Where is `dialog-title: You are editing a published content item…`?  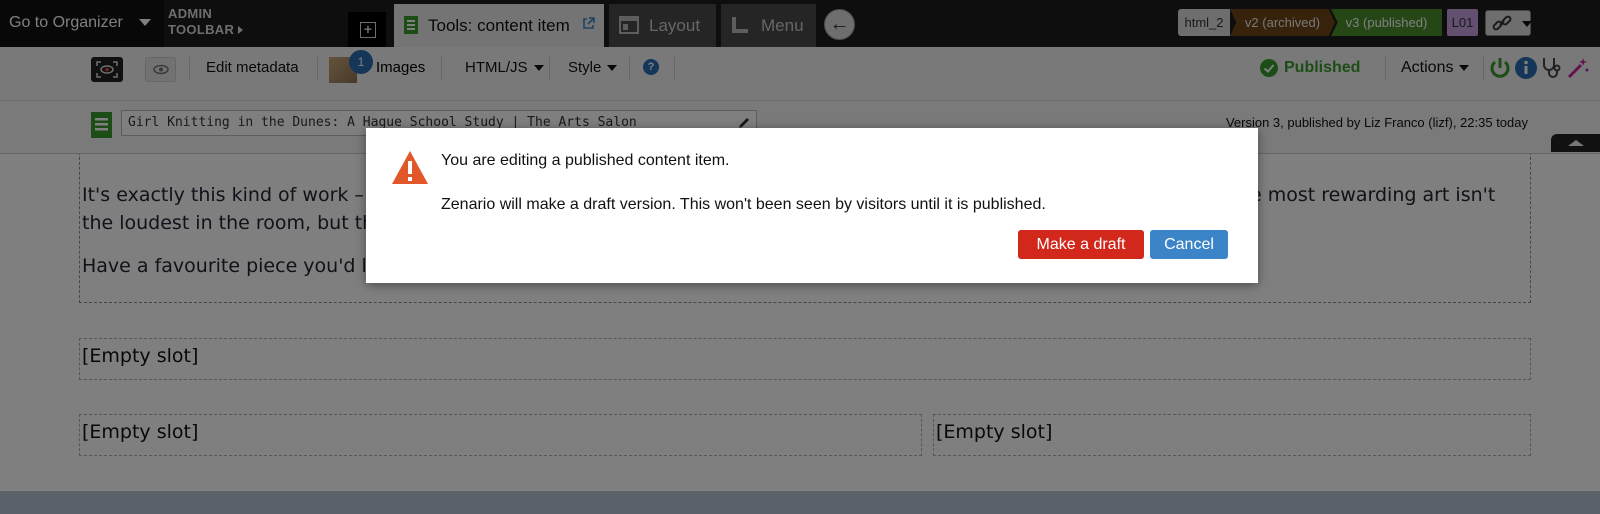
dialog-title: You are editing a published content item… is located at coordinates (585, 160).